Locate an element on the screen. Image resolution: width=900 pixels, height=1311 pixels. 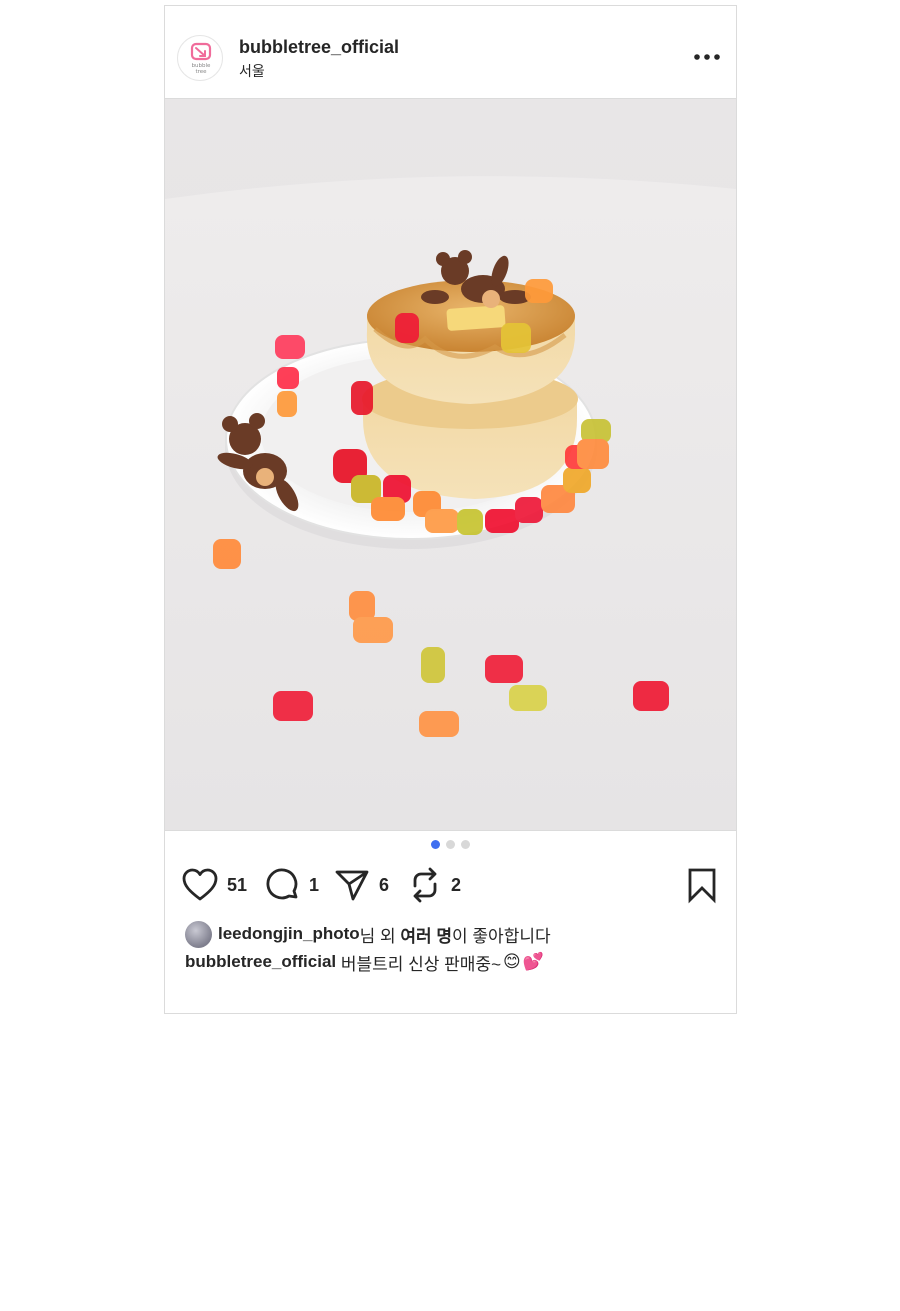
bookmark-icon is located at coordinates (702, 886).